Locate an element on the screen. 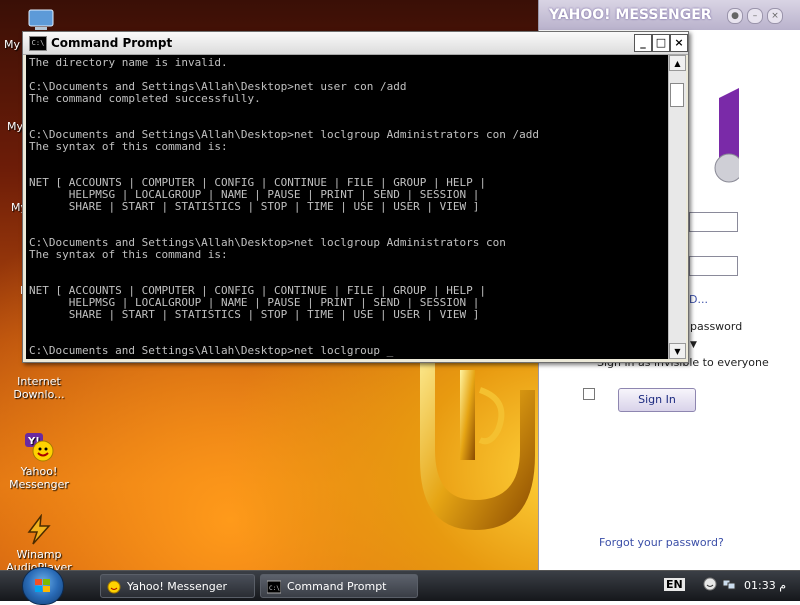 The width and height of the screenshot is (800, 605). scroll-down-button: ▼ is located at coordinates (677, 351).